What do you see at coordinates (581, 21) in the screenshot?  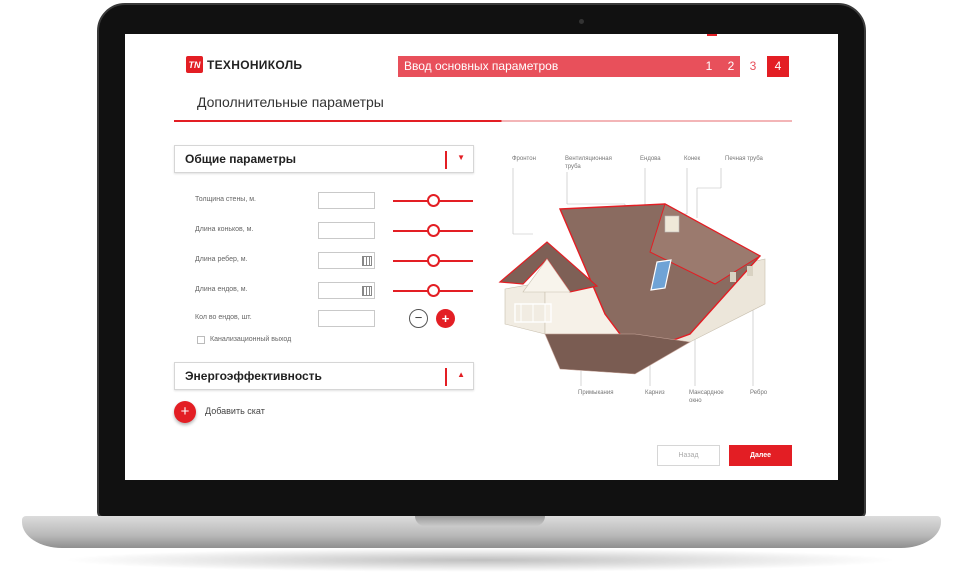 I see `camera-icon` at bounding box center [581, 21].